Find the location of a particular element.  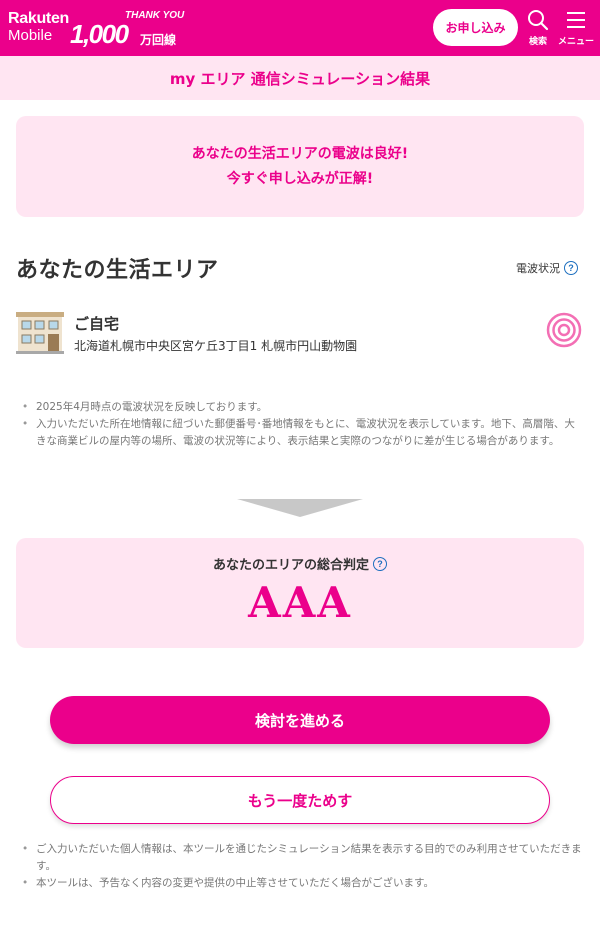

retry-button: もう一度ためす is located at coordinates (300, 800).